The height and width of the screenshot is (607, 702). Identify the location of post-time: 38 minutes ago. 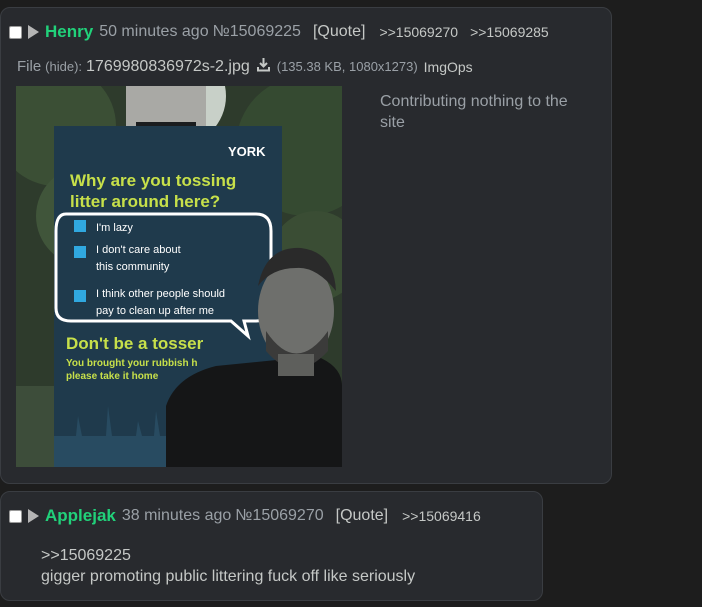
(176, 515).